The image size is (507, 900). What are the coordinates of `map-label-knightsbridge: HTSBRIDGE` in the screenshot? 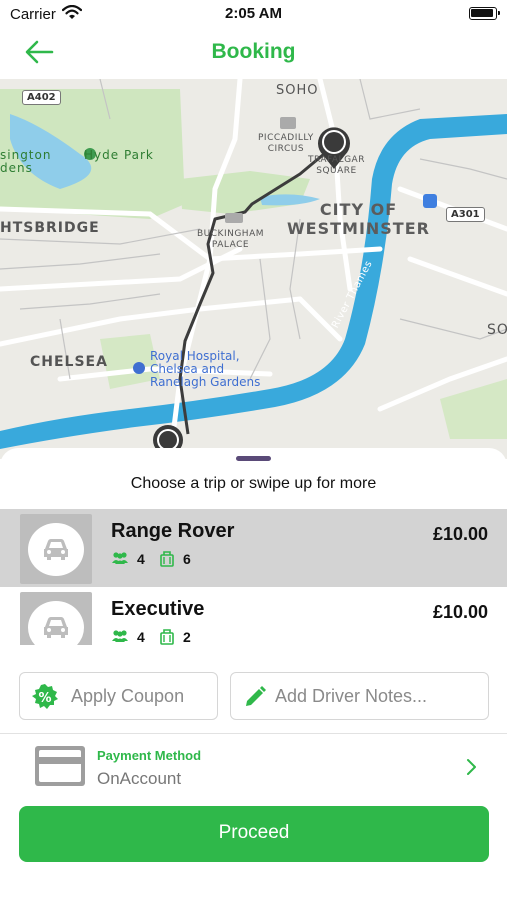 It's located at (50, 228).